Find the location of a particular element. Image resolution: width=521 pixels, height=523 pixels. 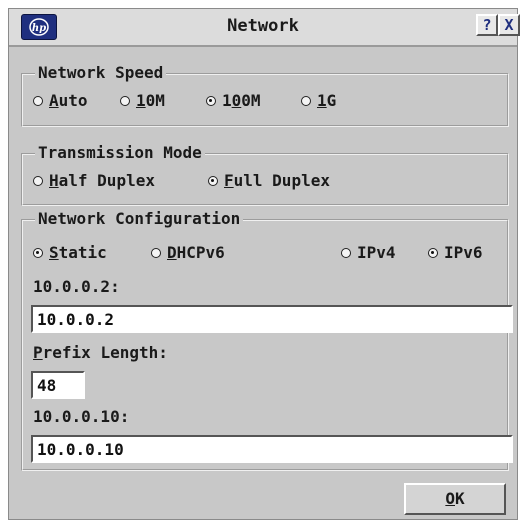

address-input: 10.0.0.2 is located at coordinates (272, 319).